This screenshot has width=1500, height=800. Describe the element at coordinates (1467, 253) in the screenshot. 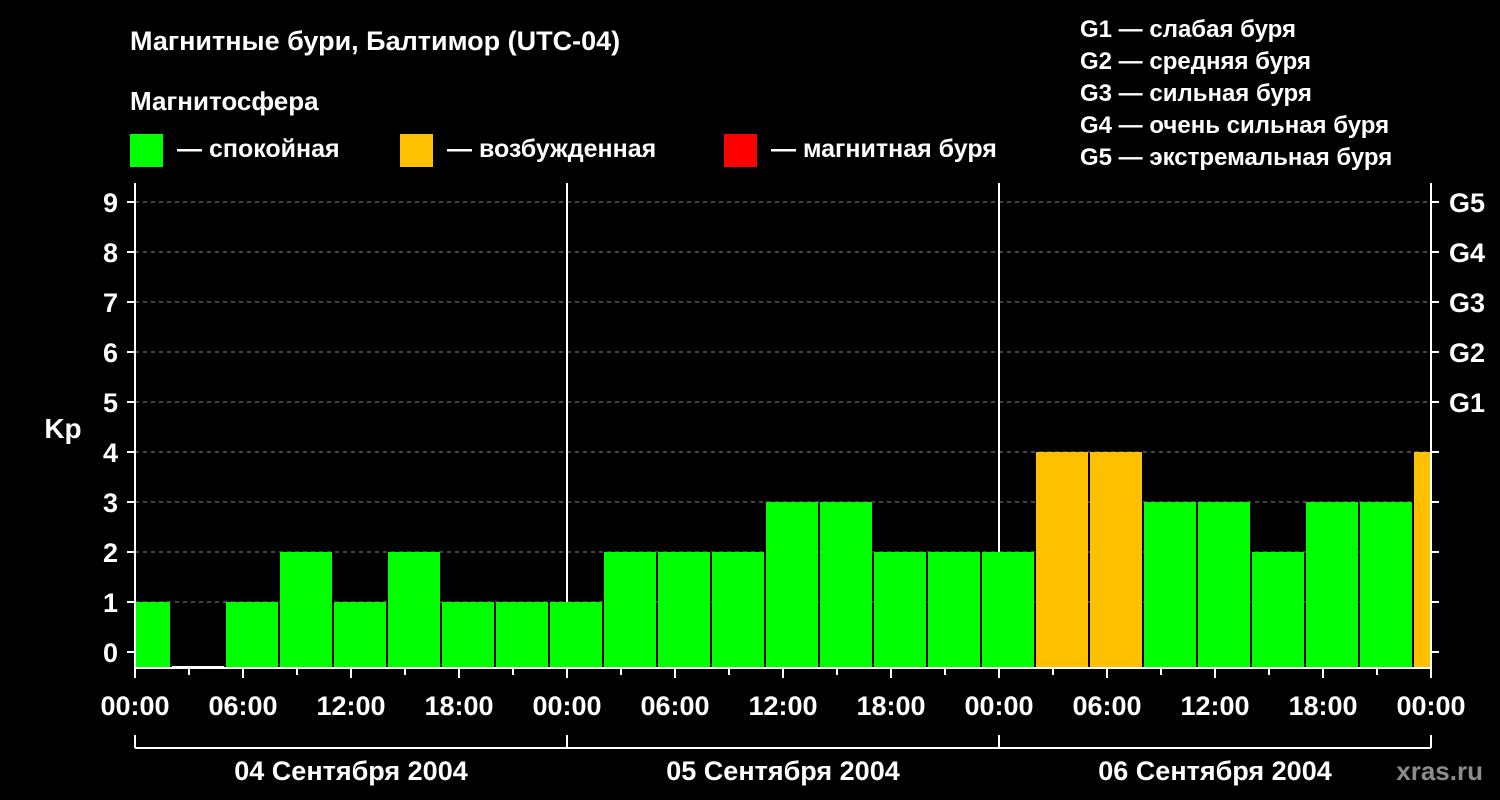

I see `g-scale-label-g4: G4` at that location.